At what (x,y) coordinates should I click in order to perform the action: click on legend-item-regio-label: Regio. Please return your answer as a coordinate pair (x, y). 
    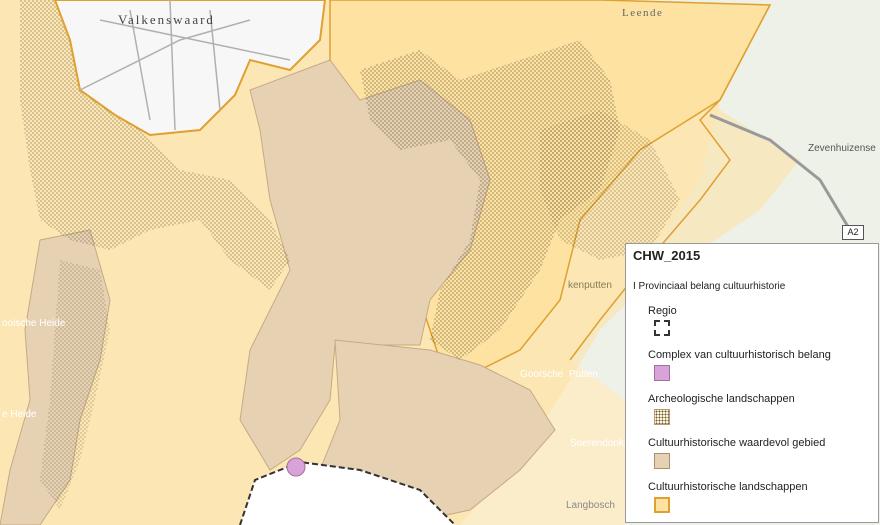
    Looking at the image, I should click on (662, 311).